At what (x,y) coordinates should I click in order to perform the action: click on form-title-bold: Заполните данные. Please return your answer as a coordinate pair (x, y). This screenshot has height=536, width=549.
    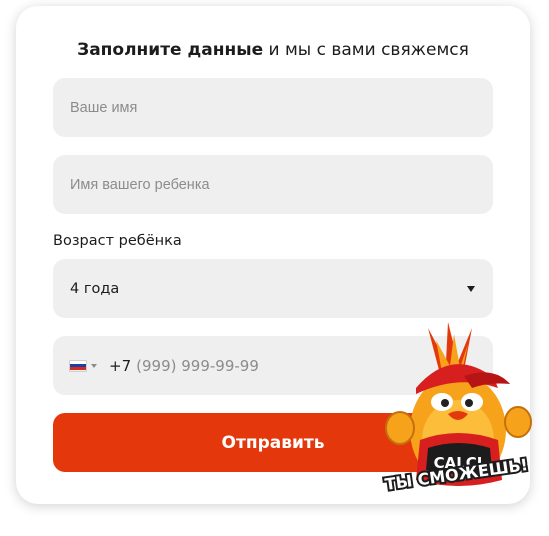
    Looking at the image, I should click on (170, 50).